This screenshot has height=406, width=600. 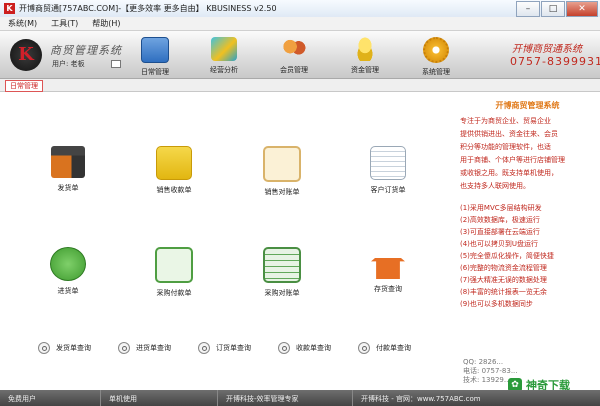 I want to click on toolbar-member-management: 会员管理, so click(x=294, y=56).